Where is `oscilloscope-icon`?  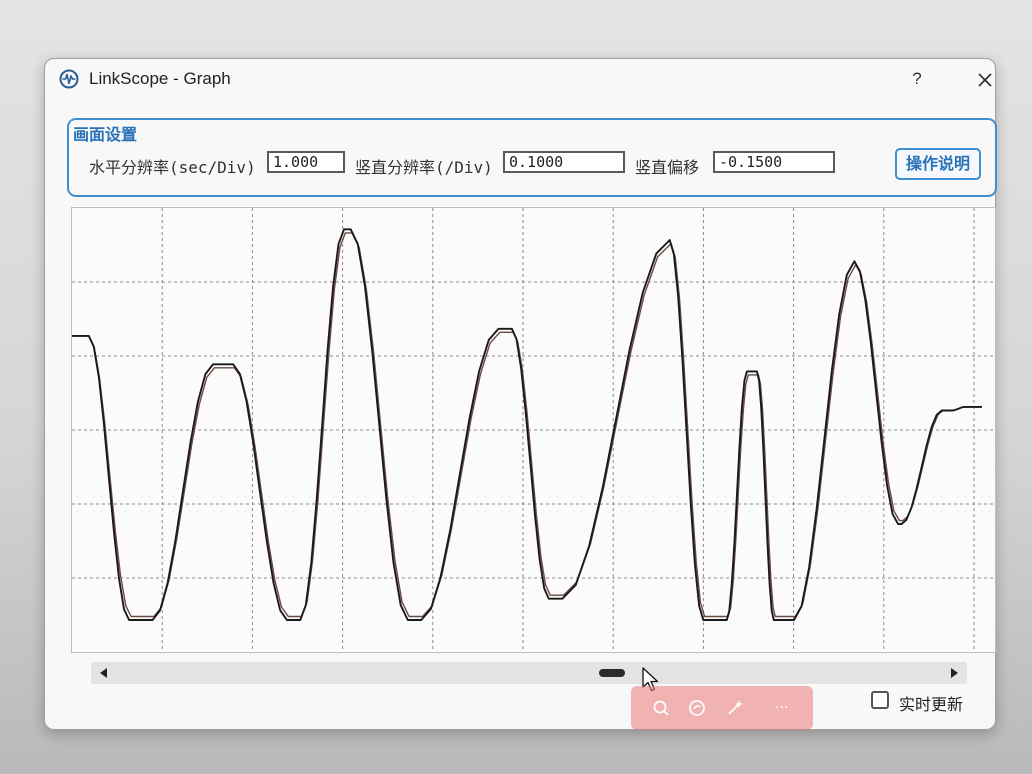
oscilloscope-icon is located at coordinates (69, 79).